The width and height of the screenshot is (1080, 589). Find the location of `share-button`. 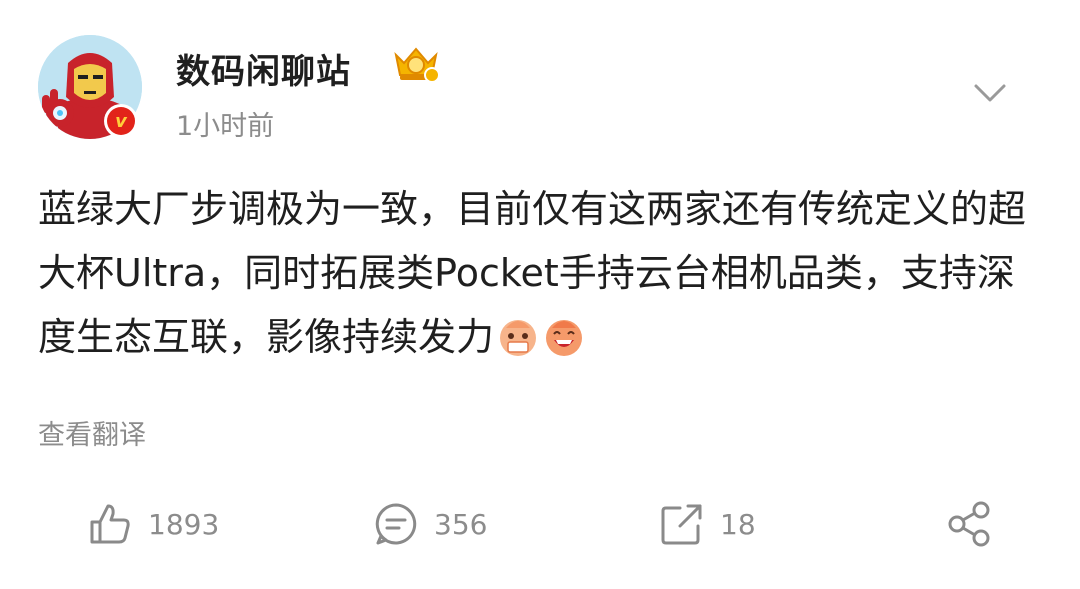

share-button is located at coordinates (969, 524).